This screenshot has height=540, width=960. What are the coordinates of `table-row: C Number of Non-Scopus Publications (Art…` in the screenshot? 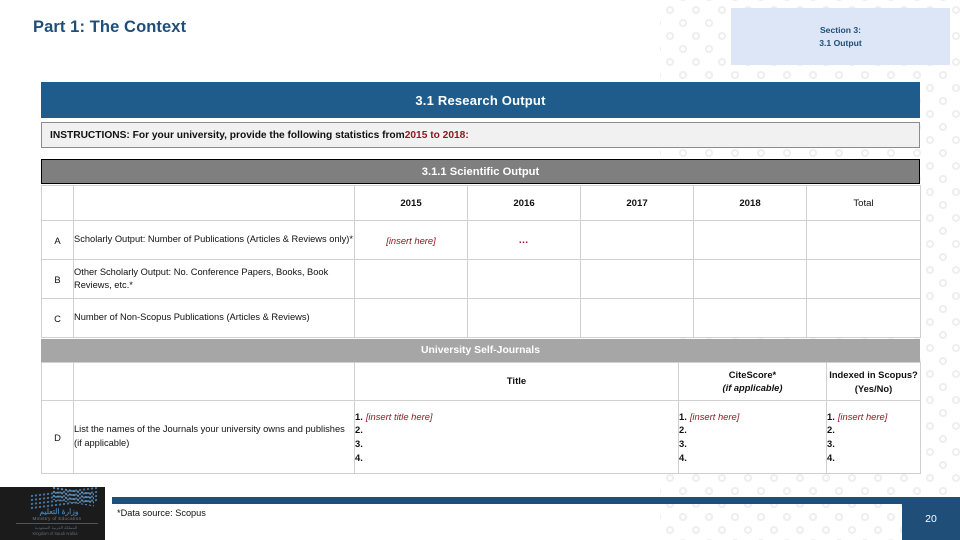 It's located at (481, 318).